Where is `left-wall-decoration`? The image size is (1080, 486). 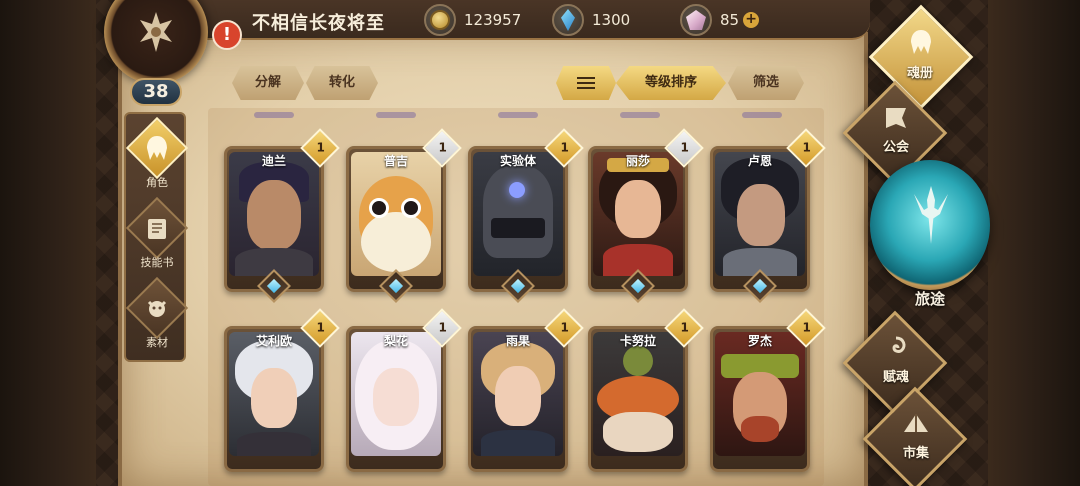 left-wall-decoration is located at coordinates (48, 243).